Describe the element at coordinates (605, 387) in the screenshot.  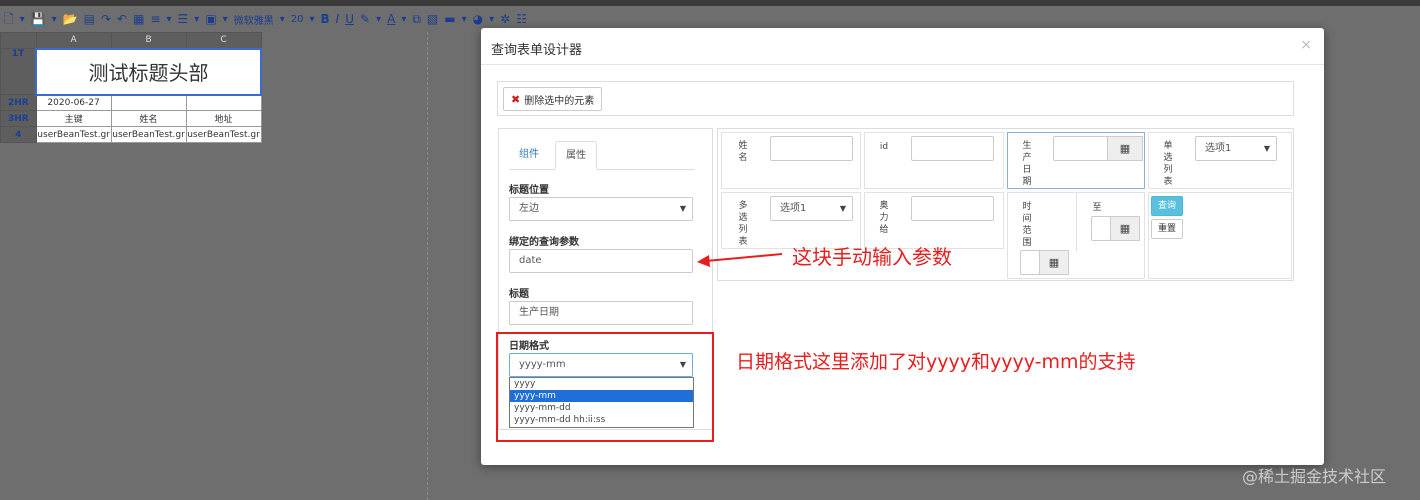
I see `highlight-box` at that location.